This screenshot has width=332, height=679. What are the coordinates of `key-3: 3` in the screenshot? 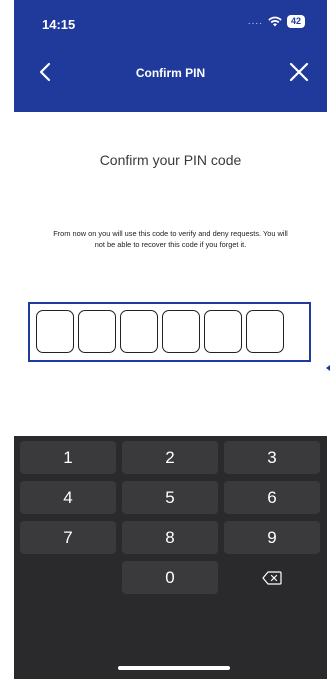 It's located at (272, 457).